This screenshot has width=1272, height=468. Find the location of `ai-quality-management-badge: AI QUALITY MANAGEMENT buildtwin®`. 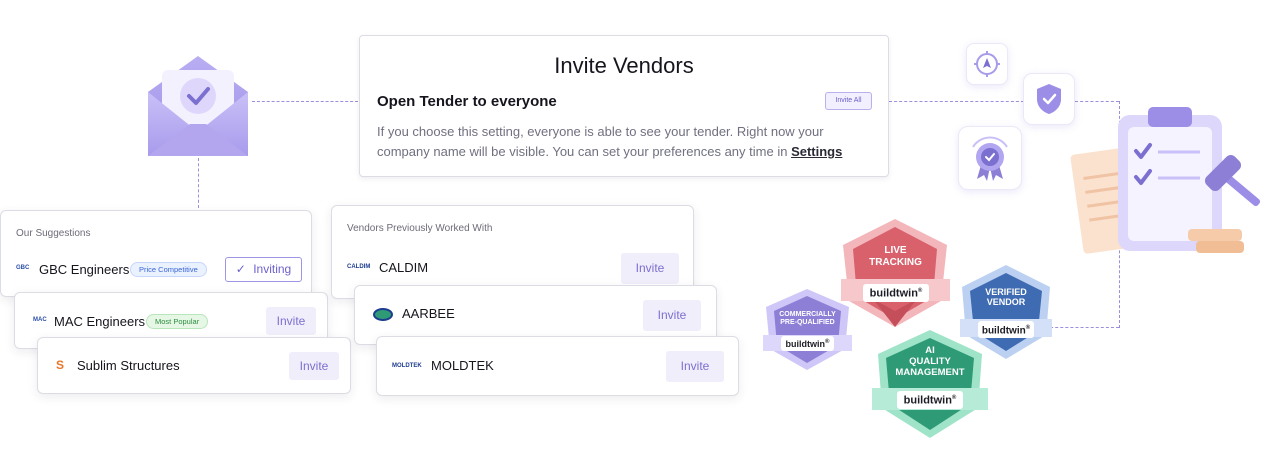

ai-quality-management-badge: AI QUALITY MANAGEMENT buildtwin® is located at coordinates (930, 384).